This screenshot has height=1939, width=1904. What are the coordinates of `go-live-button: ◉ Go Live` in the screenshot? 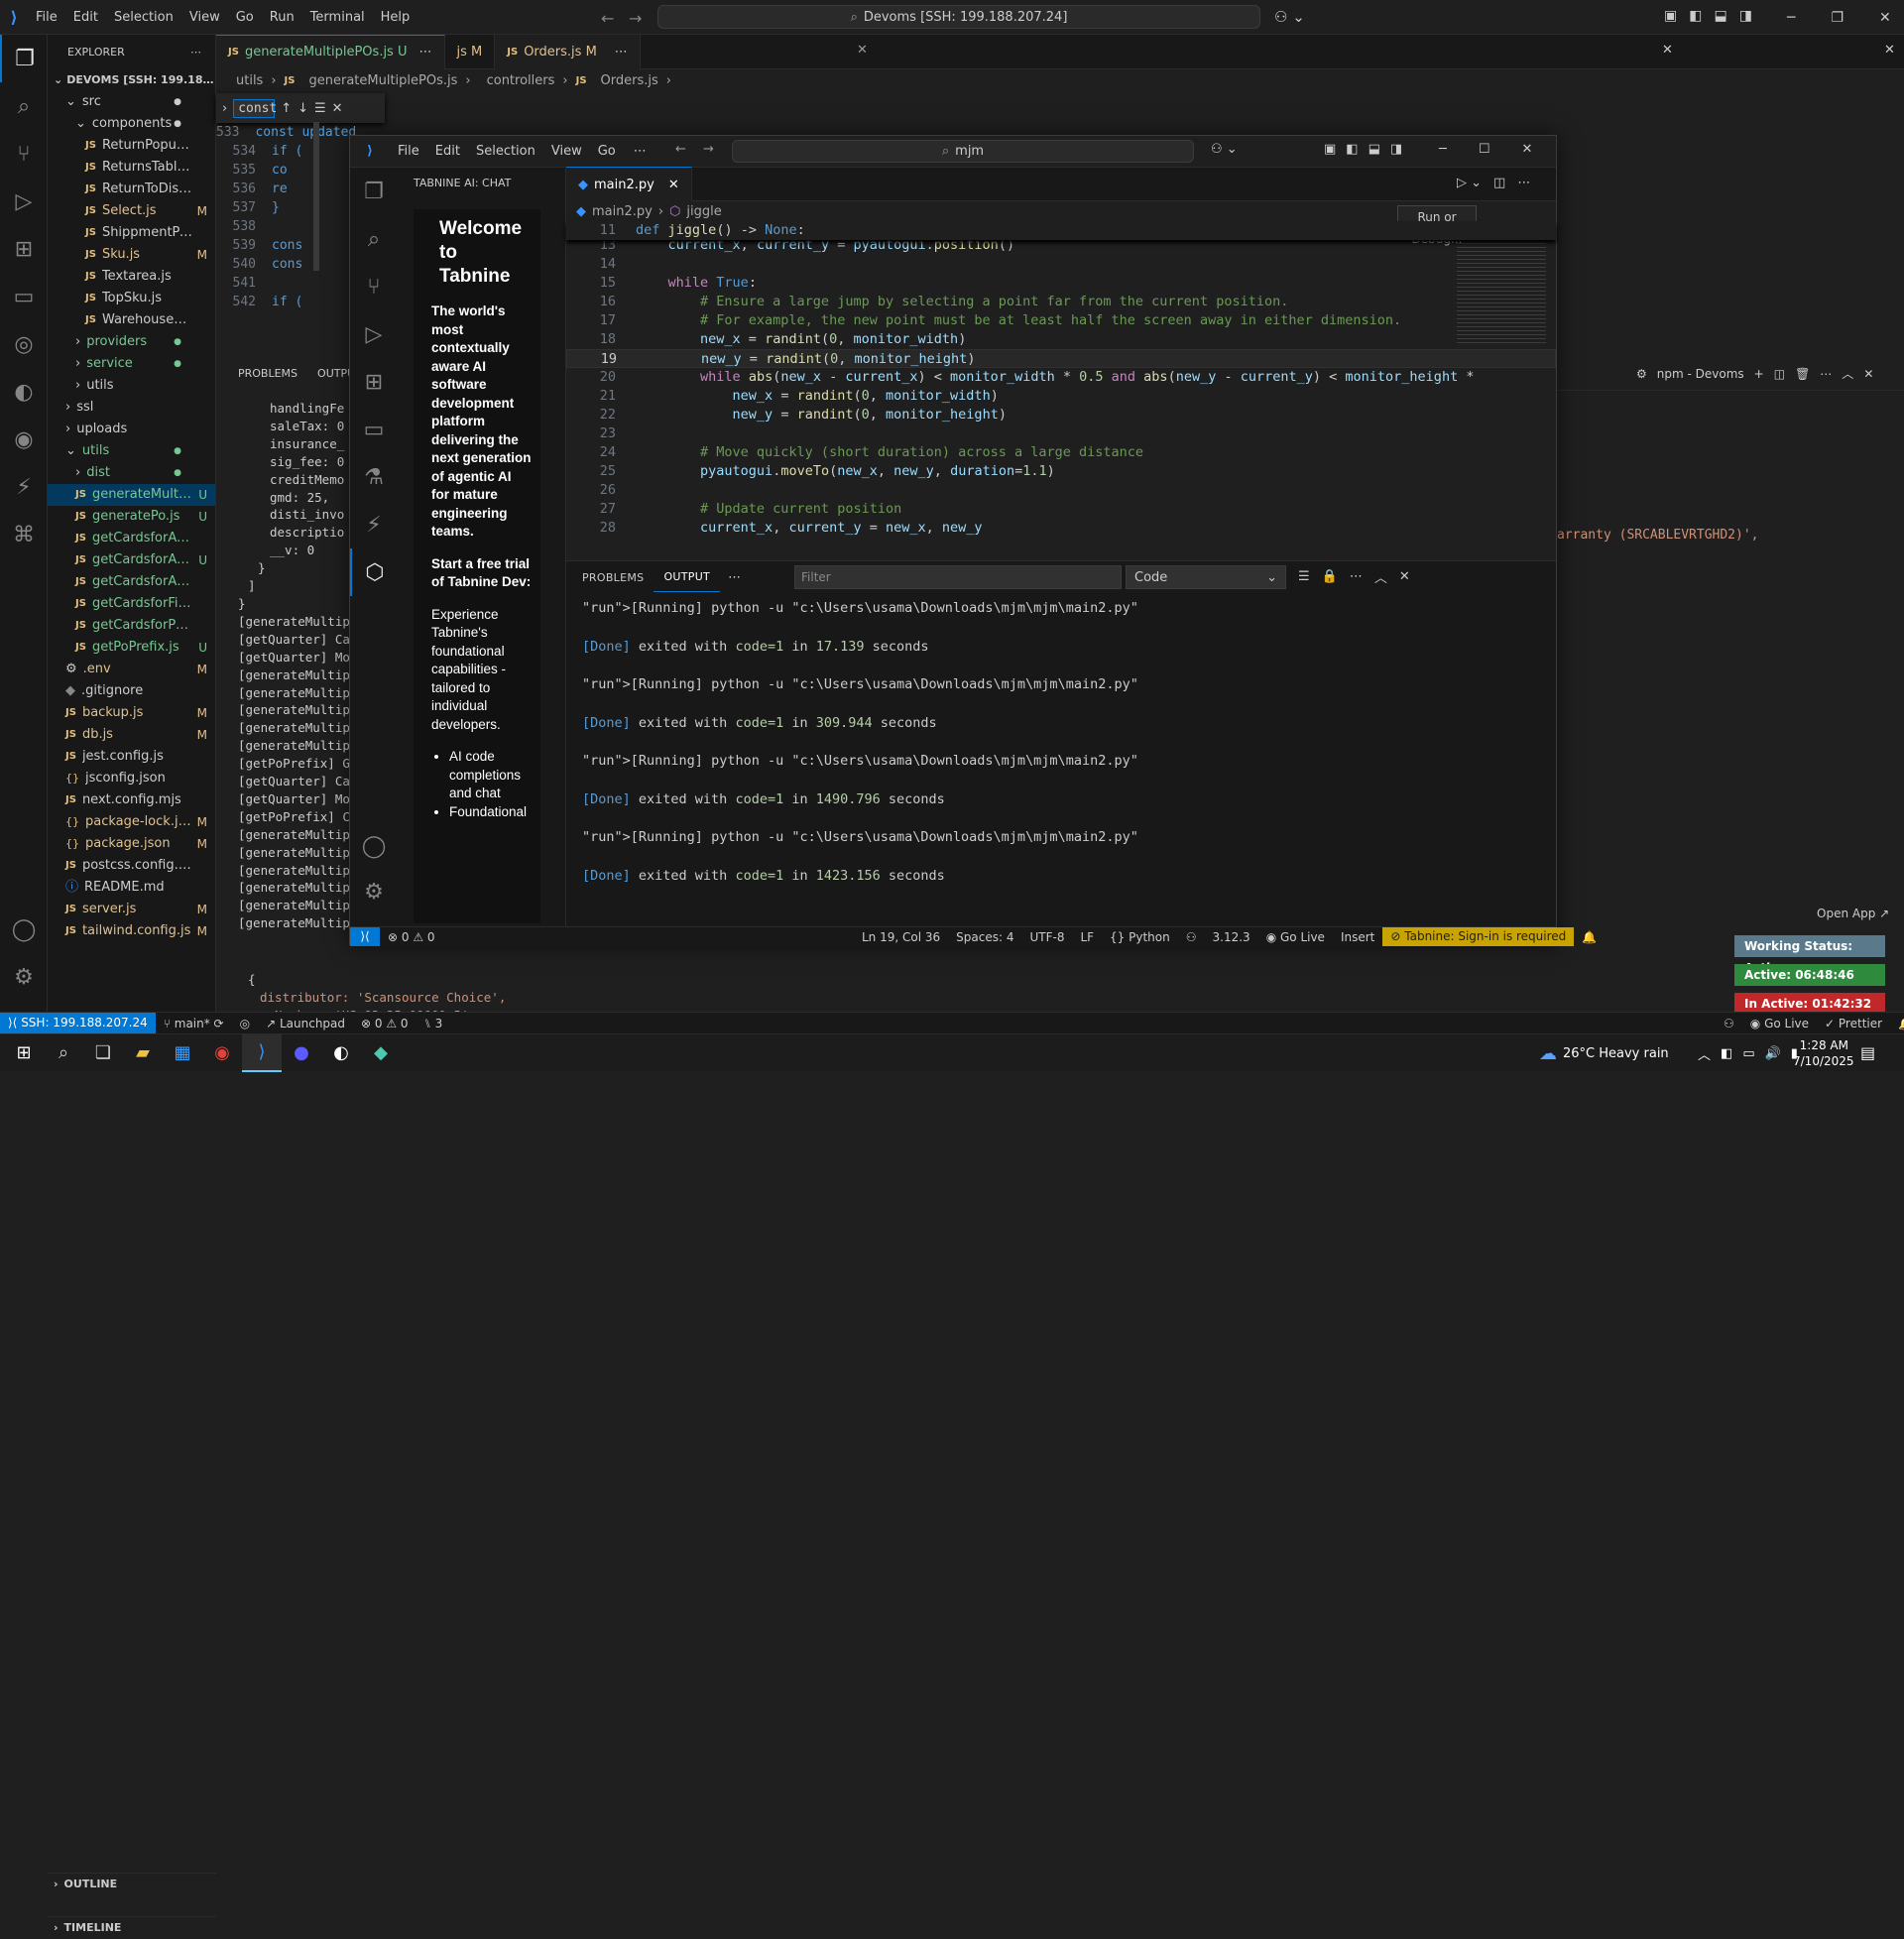 It's located at (1295, 937).